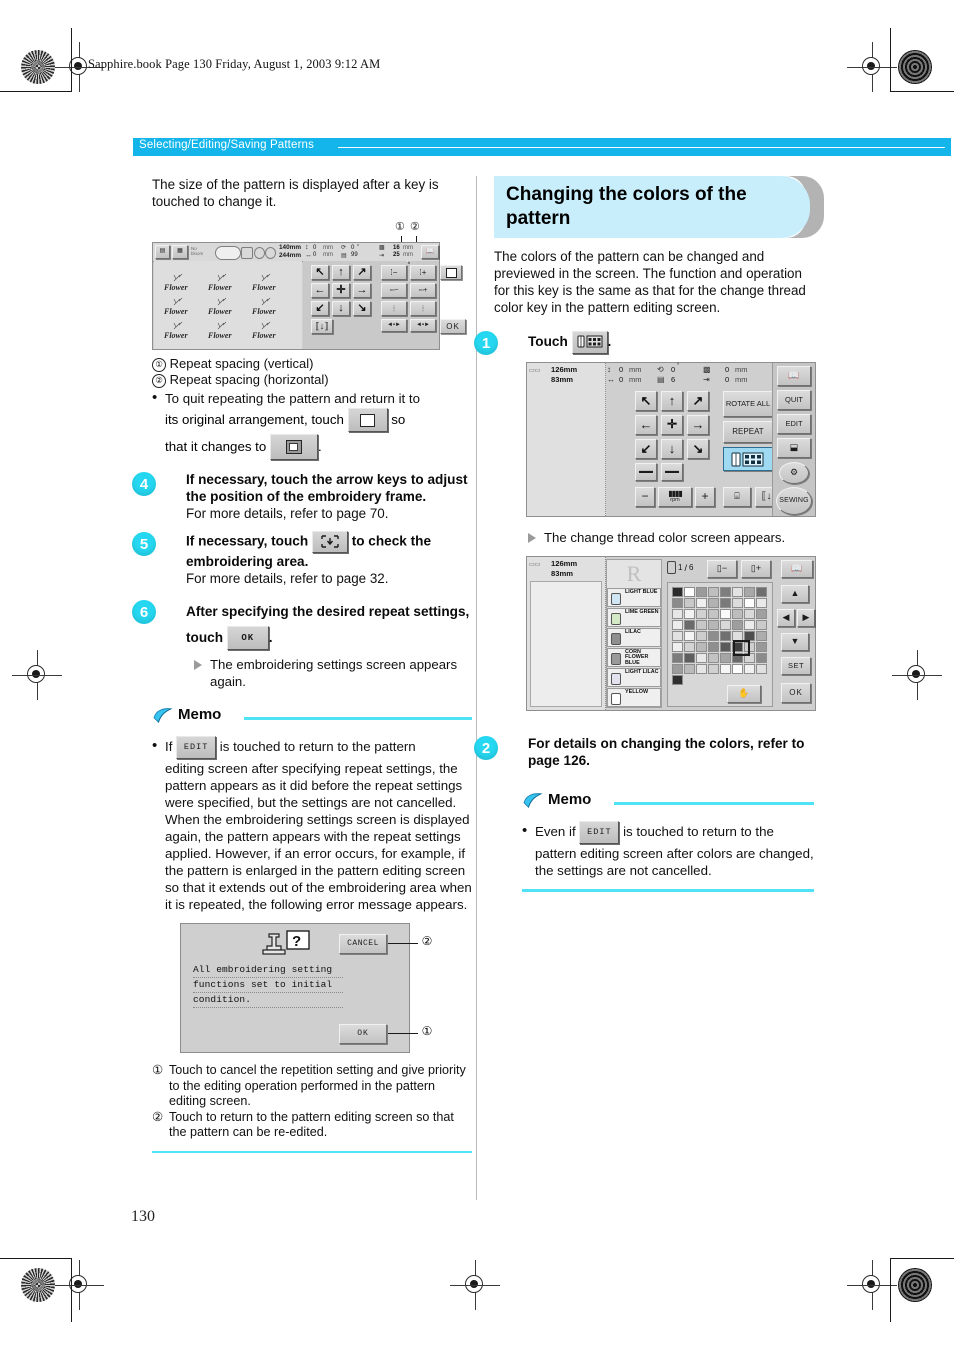 This screenshot has width=954, height=1351. What do you see at coordinates (341, 272) in the screenshot?
I see `move-up-button: ↑` at bounding box center [341, 272].